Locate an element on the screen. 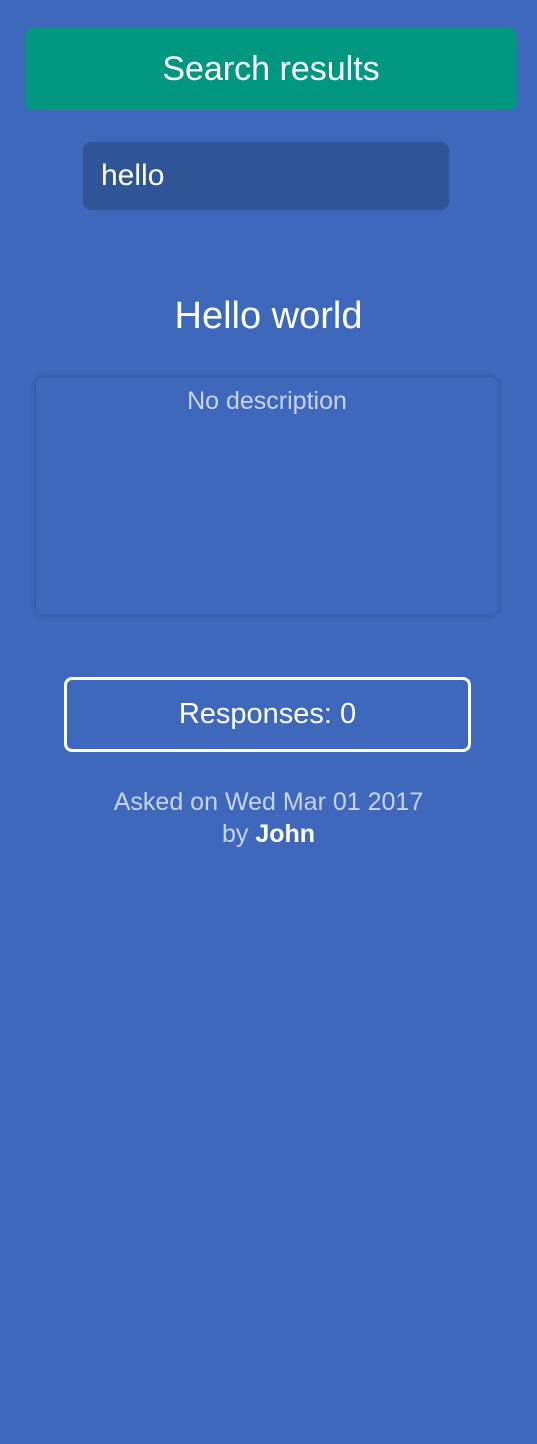  author-name: John is located at coordinates (285, 834).